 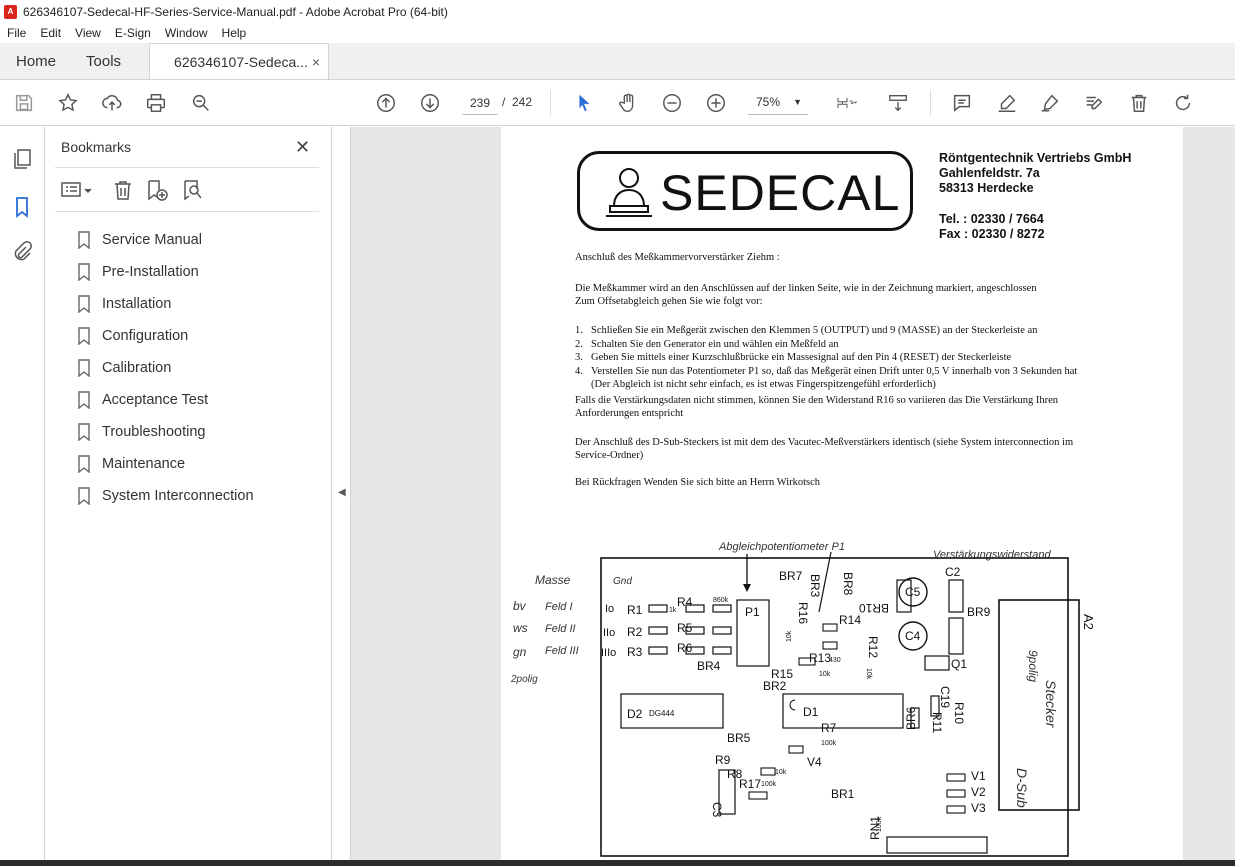 What do you see at coordinates (579, 357) in the screenshot?
I see `list-number: 3.` at bounding box center [579, 357].